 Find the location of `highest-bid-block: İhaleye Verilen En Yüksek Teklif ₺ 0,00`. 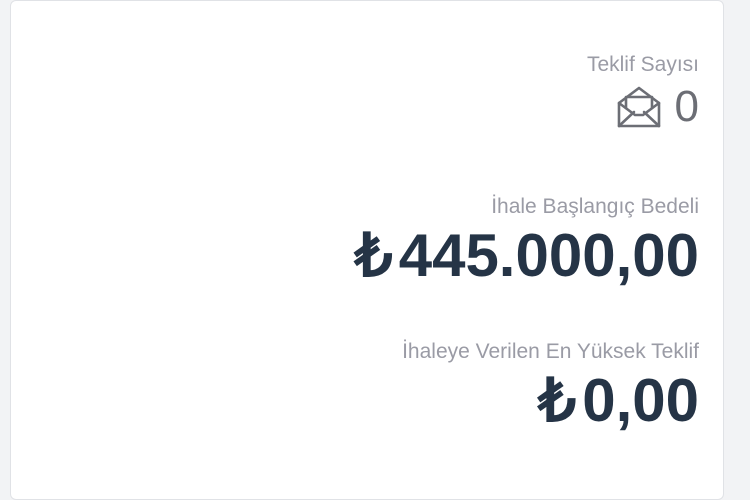

highest-bid-block: İhaleye Verilen En Yüksek Teklif ₺ 0,00 is located at coordinates (550, 387).